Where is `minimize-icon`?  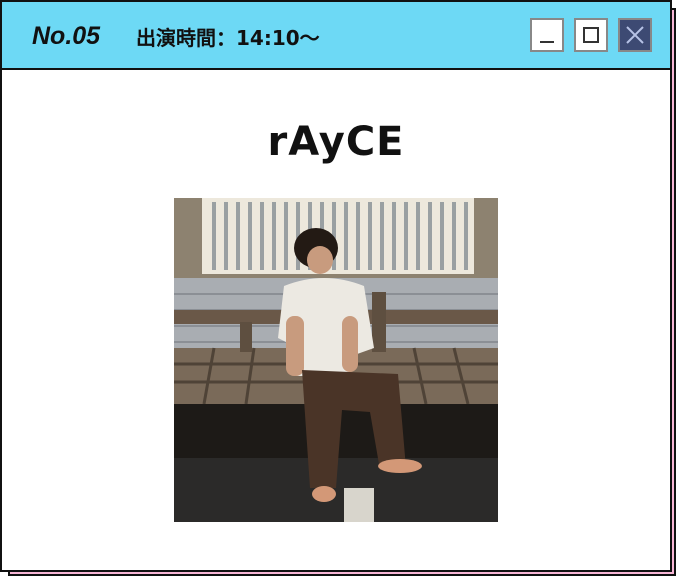
minimize-icon is located at coordinates (547, 42).